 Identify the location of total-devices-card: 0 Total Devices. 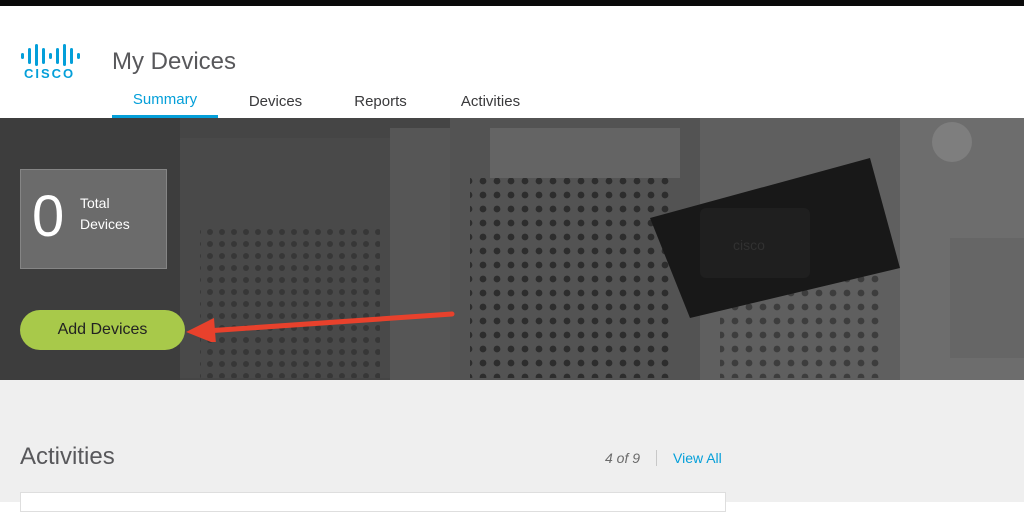
(93, 219).